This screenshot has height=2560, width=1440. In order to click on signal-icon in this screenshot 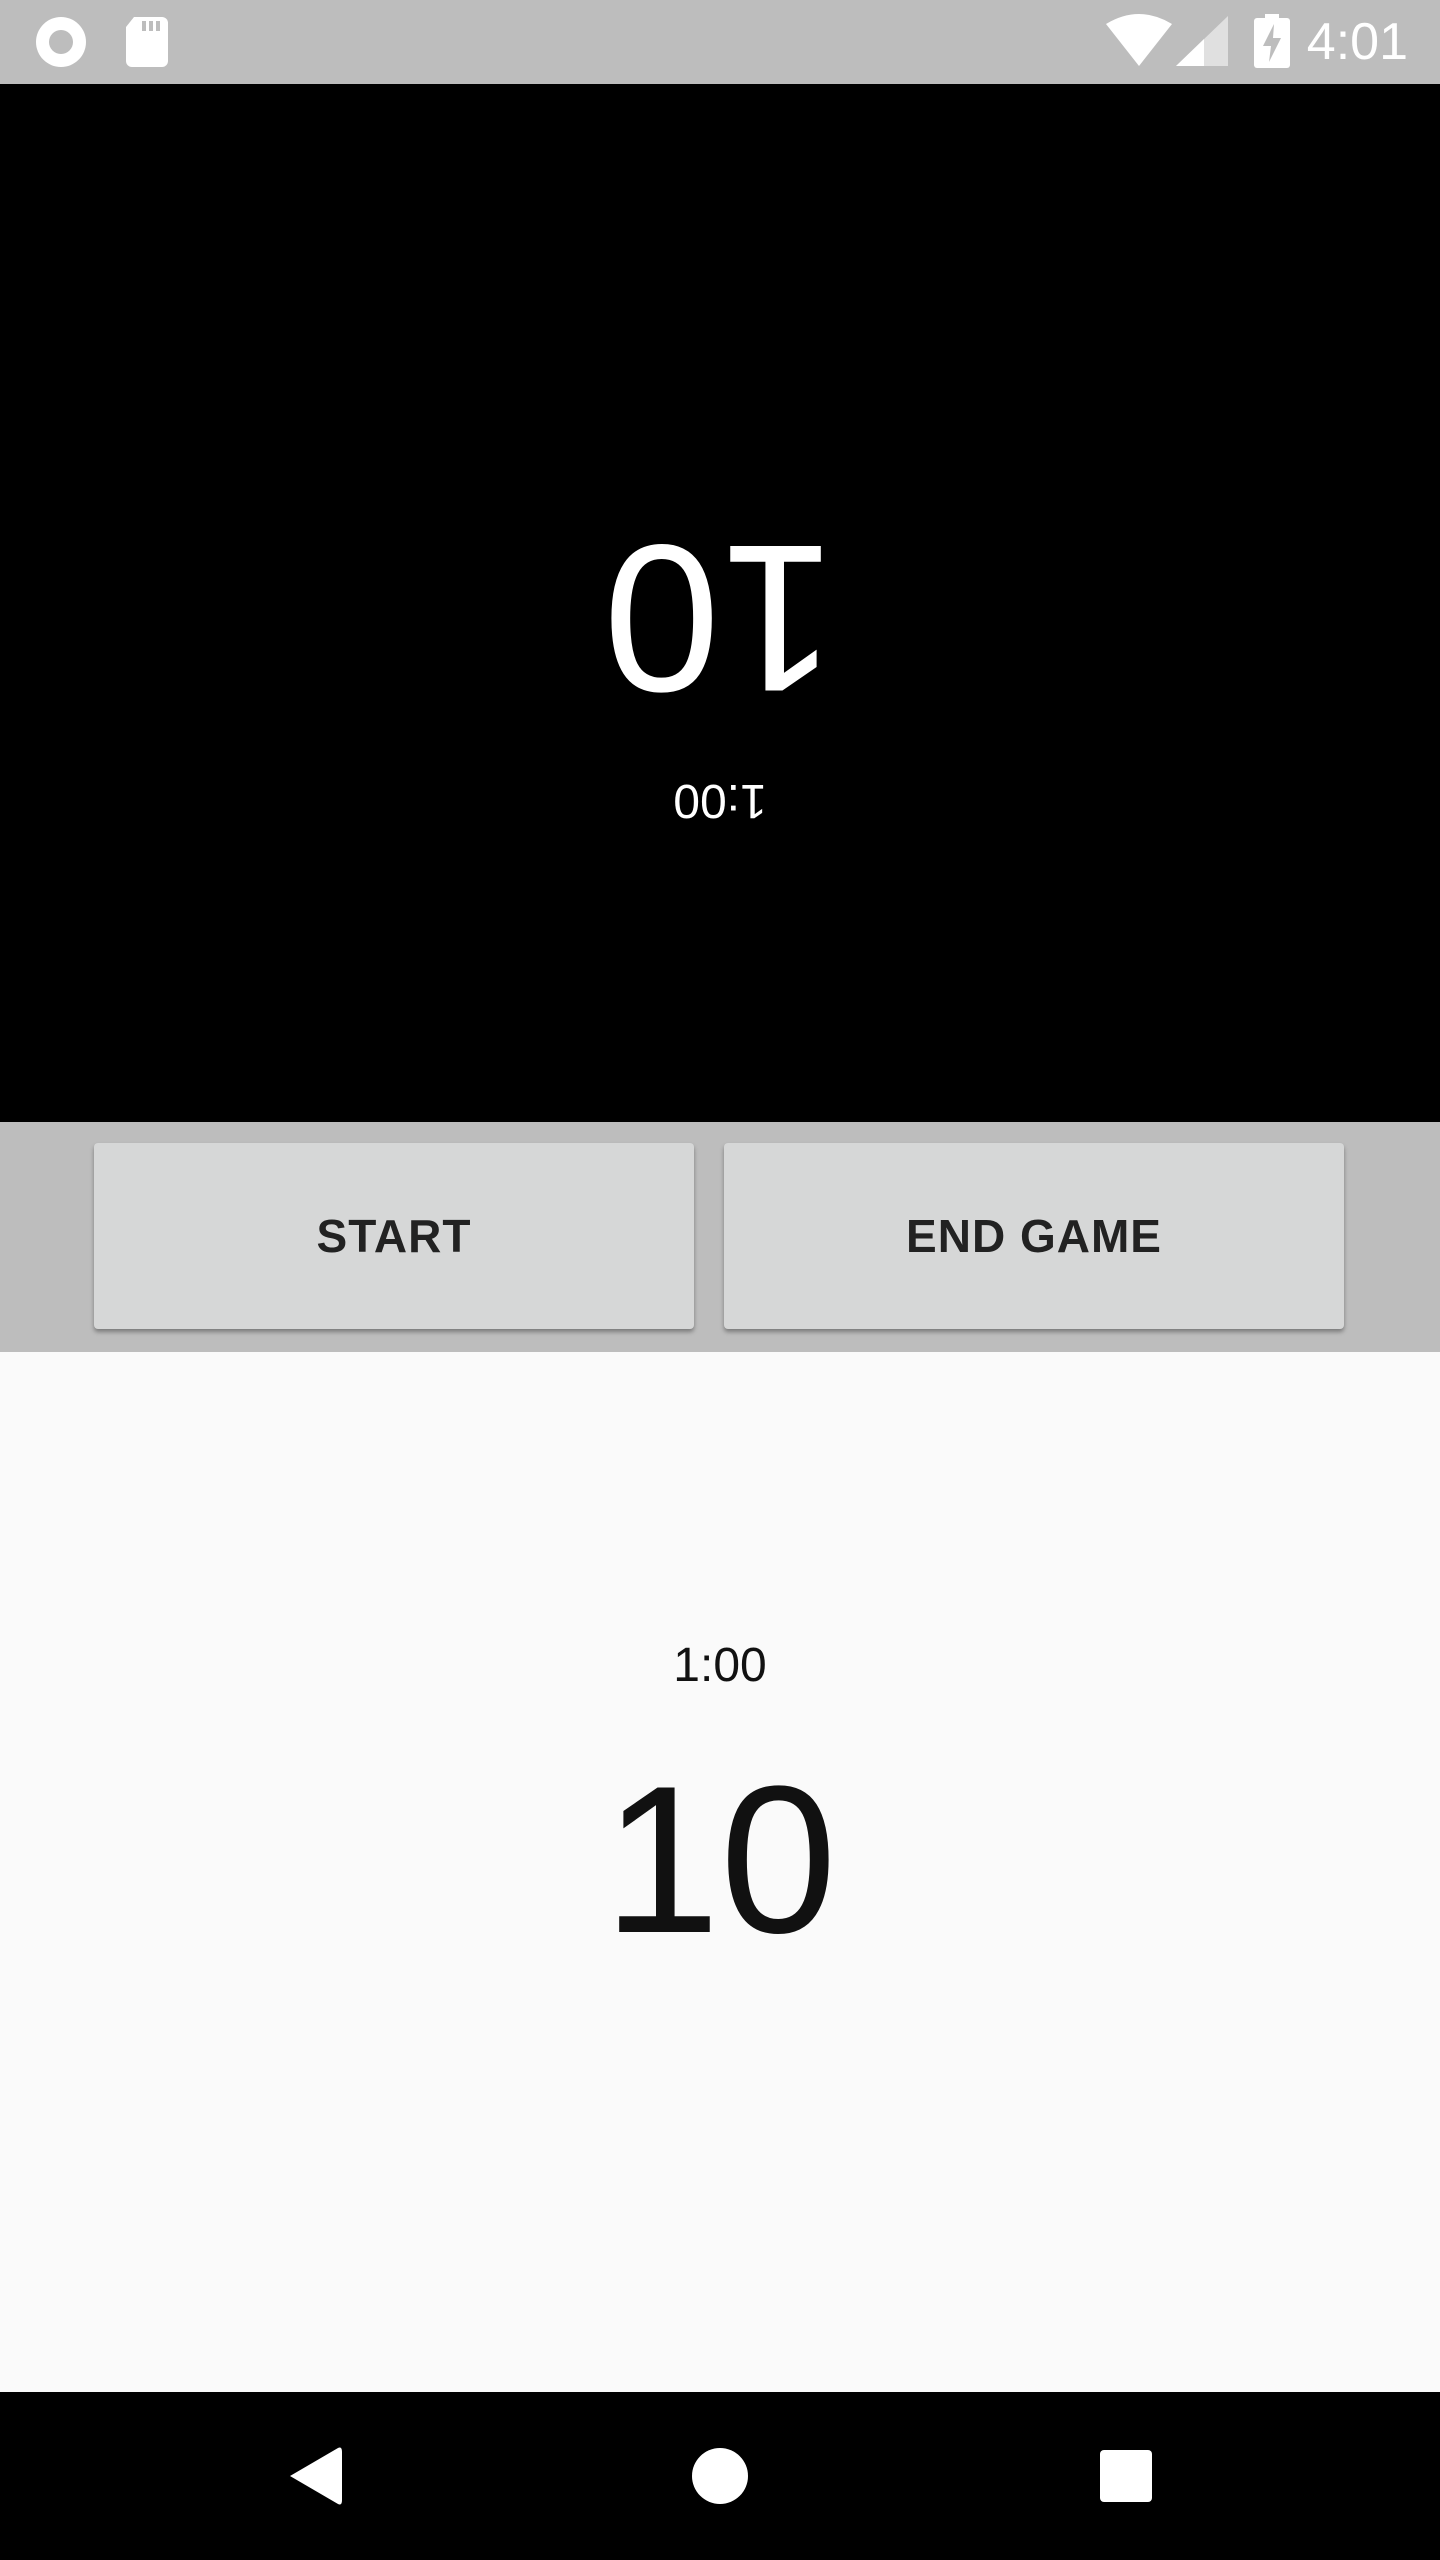, I will do `click(1202, 41)`.